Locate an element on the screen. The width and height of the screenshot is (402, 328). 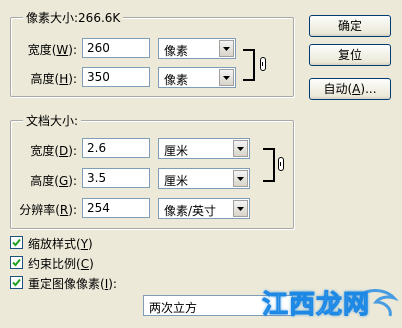
pixel-height-unit-value: 像素 is located at coordinates (176, 80).